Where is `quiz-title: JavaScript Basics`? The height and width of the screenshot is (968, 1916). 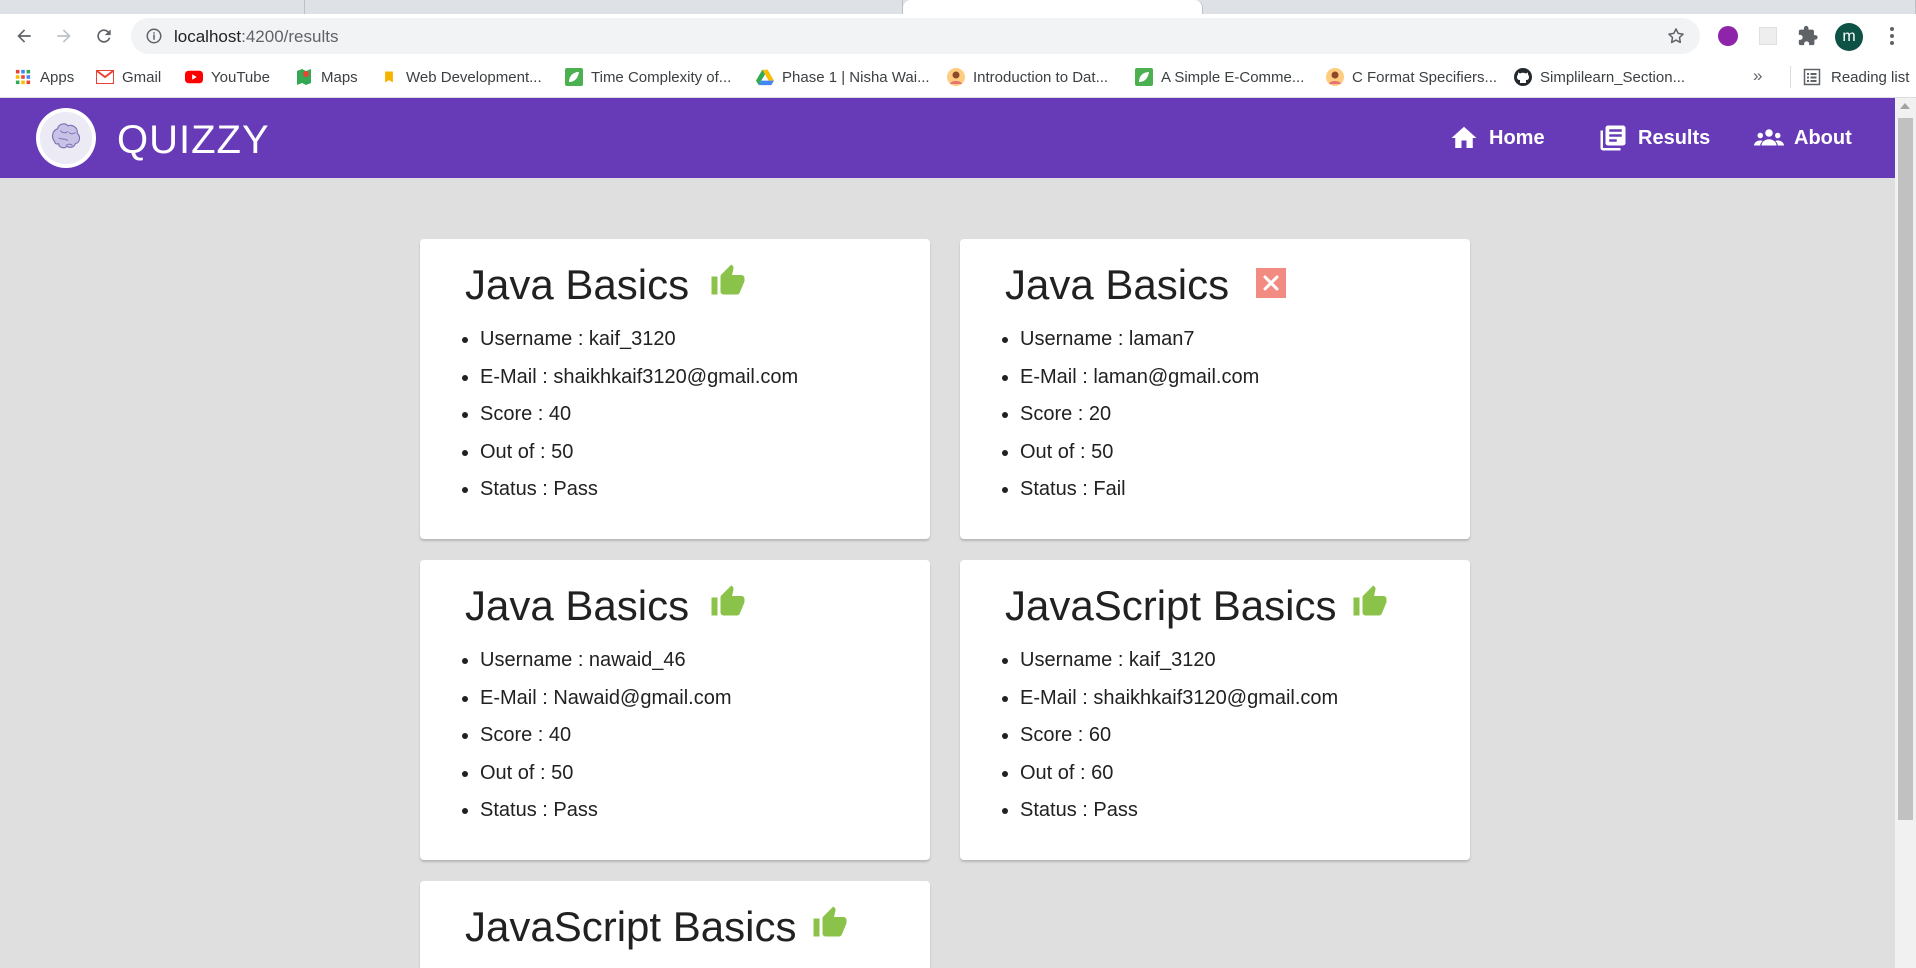 quiz-title: JavaScript Basics is located at coordinates (1171, 605).